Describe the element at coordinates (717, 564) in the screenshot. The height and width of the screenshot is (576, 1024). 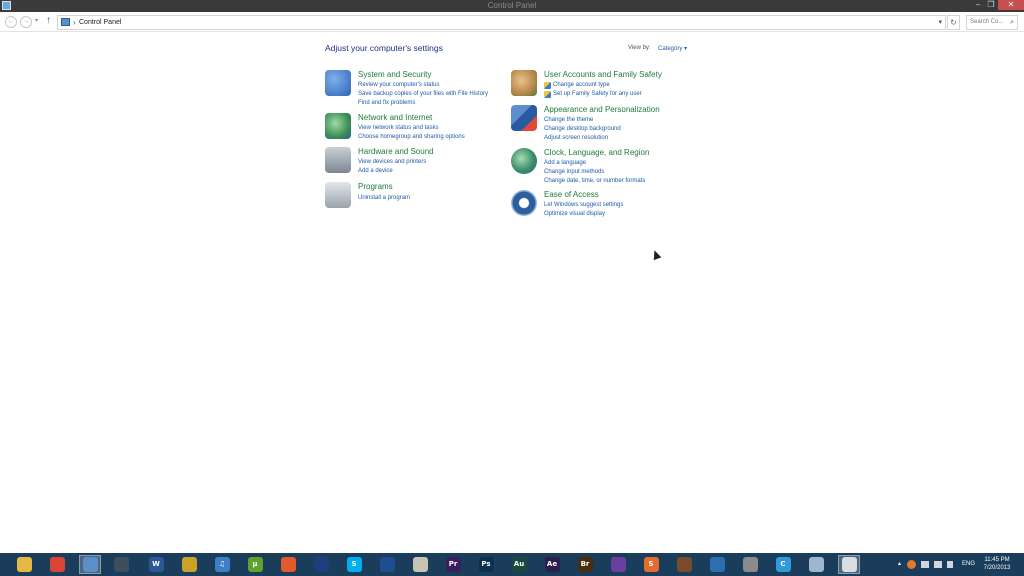
I see `taskbar-app-butterfly-app` at that location.